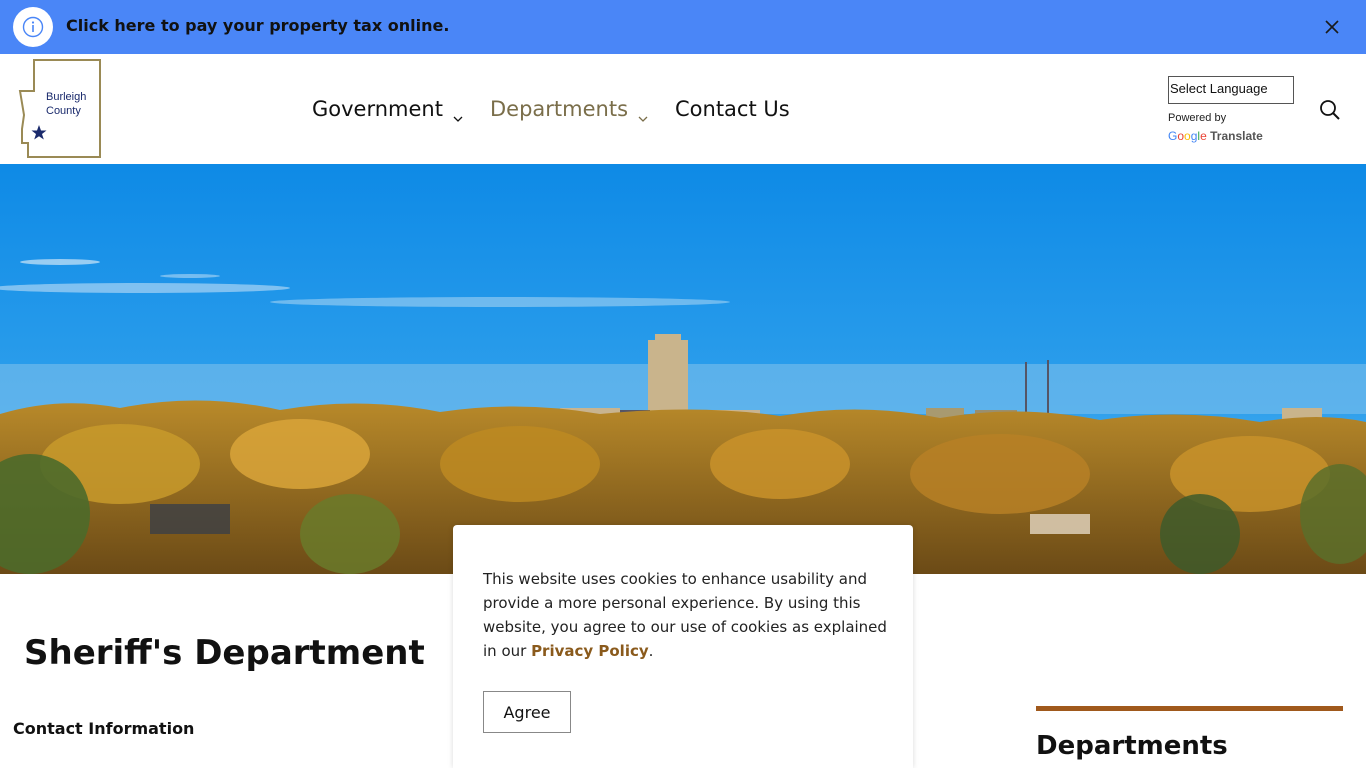  Describe the element at coordinates (224, 653) in the screenshot. I see `page-title: Sheriff's Department` at that location.